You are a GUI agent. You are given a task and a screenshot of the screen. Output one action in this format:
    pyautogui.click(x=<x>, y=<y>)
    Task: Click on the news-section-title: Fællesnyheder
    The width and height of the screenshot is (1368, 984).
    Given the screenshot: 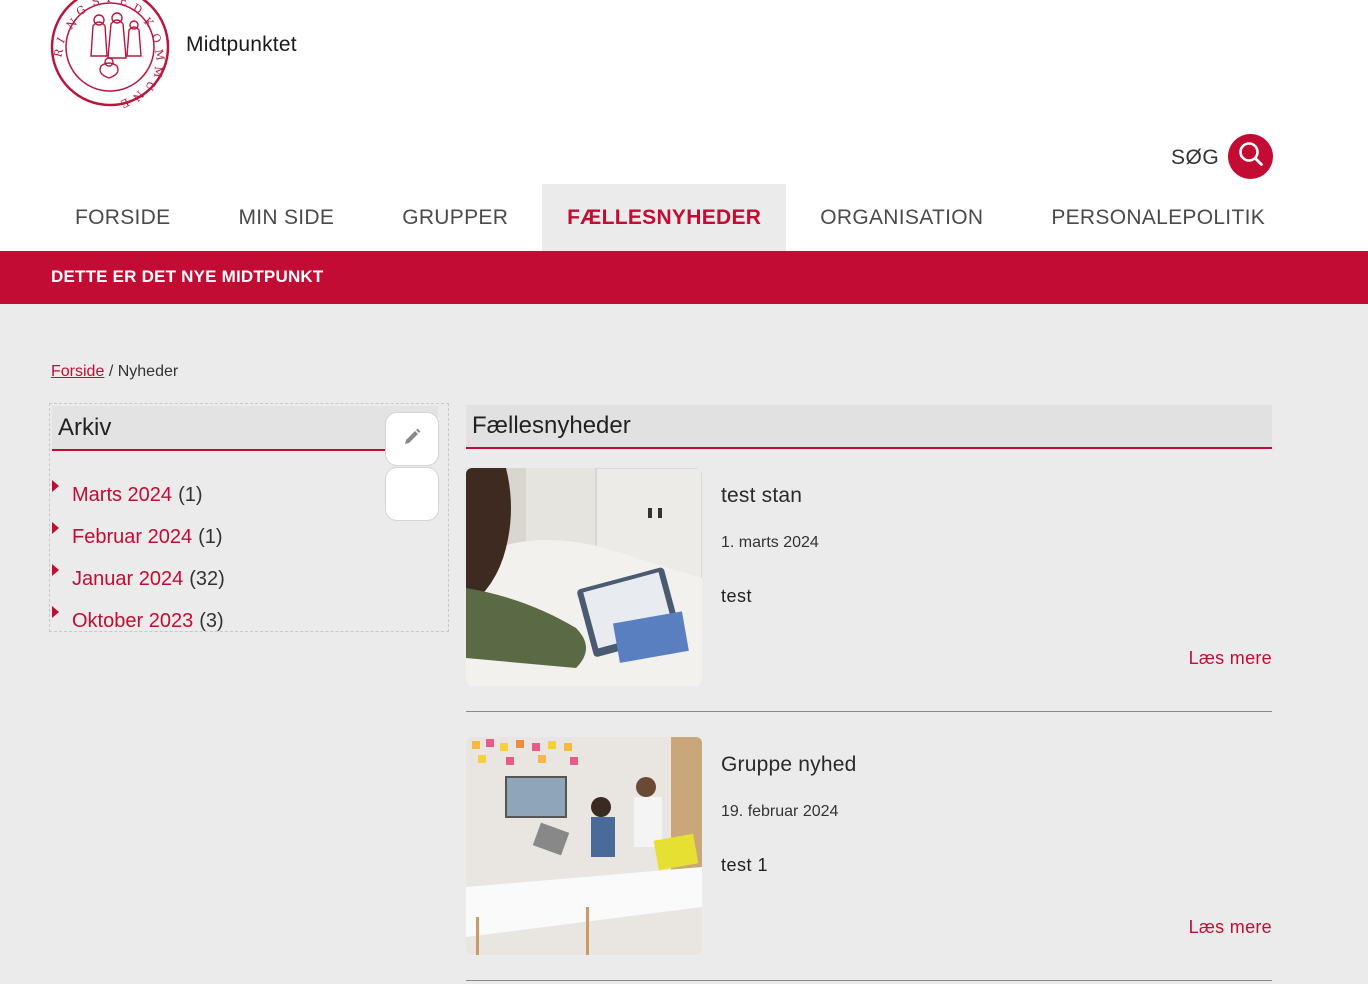 What is the action you would take?
    pyautogui.click(x=551, y=425)
    